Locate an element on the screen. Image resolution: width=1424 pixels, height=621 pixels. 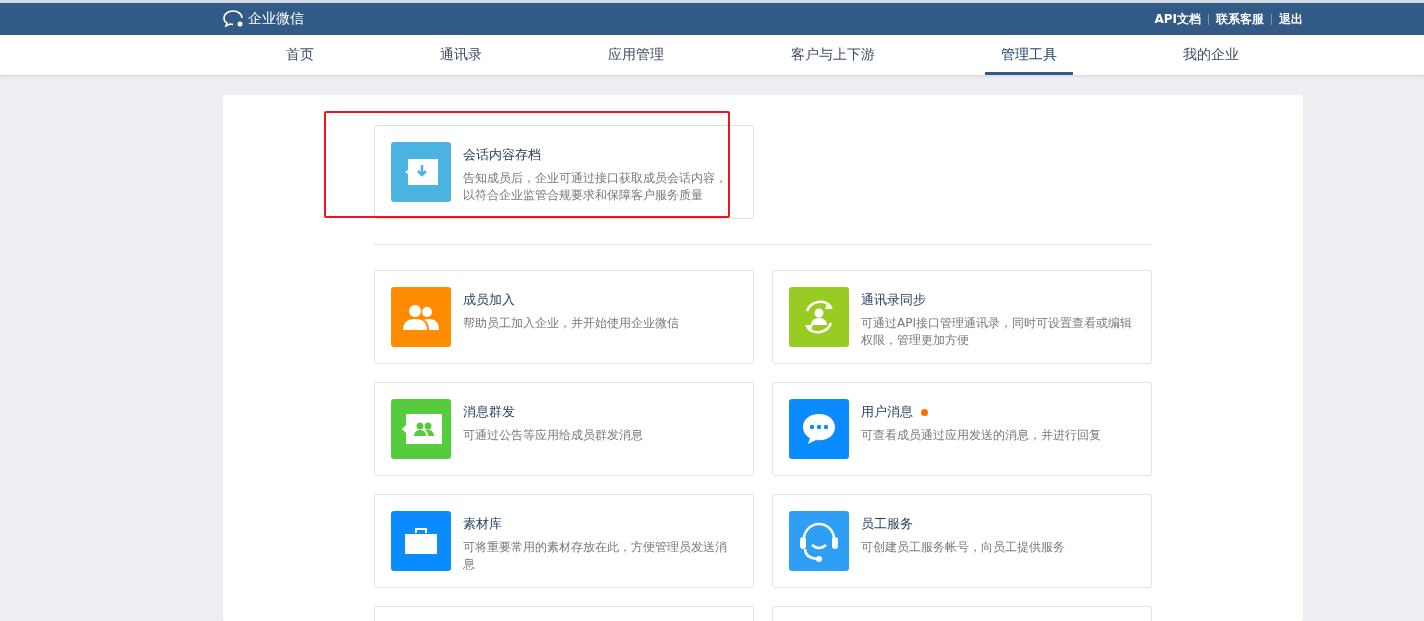
card-title: 消息群发 is located at coordinates (489, 412).